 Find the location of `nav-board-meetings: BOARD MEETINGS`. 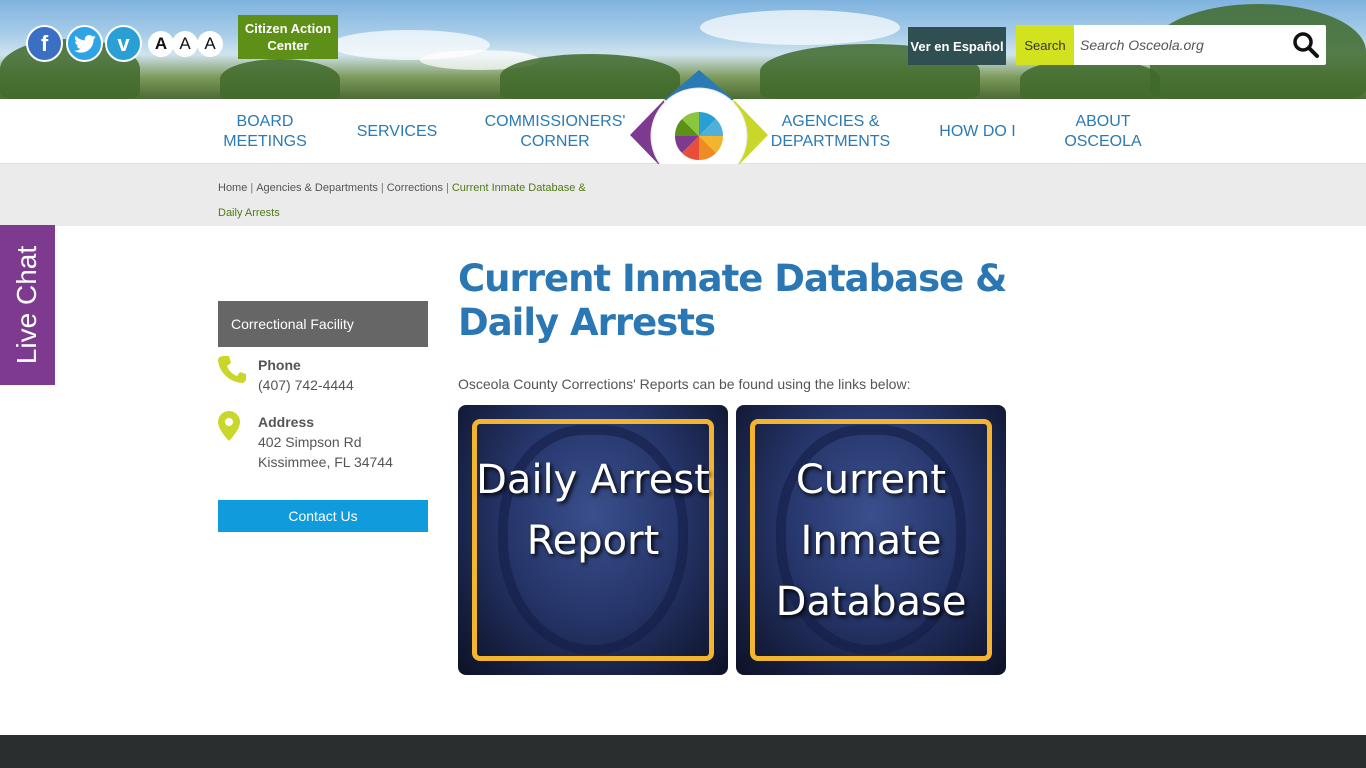

nav-board-meetings: BOARD MEETINGS is located at coordinates (265, 131).